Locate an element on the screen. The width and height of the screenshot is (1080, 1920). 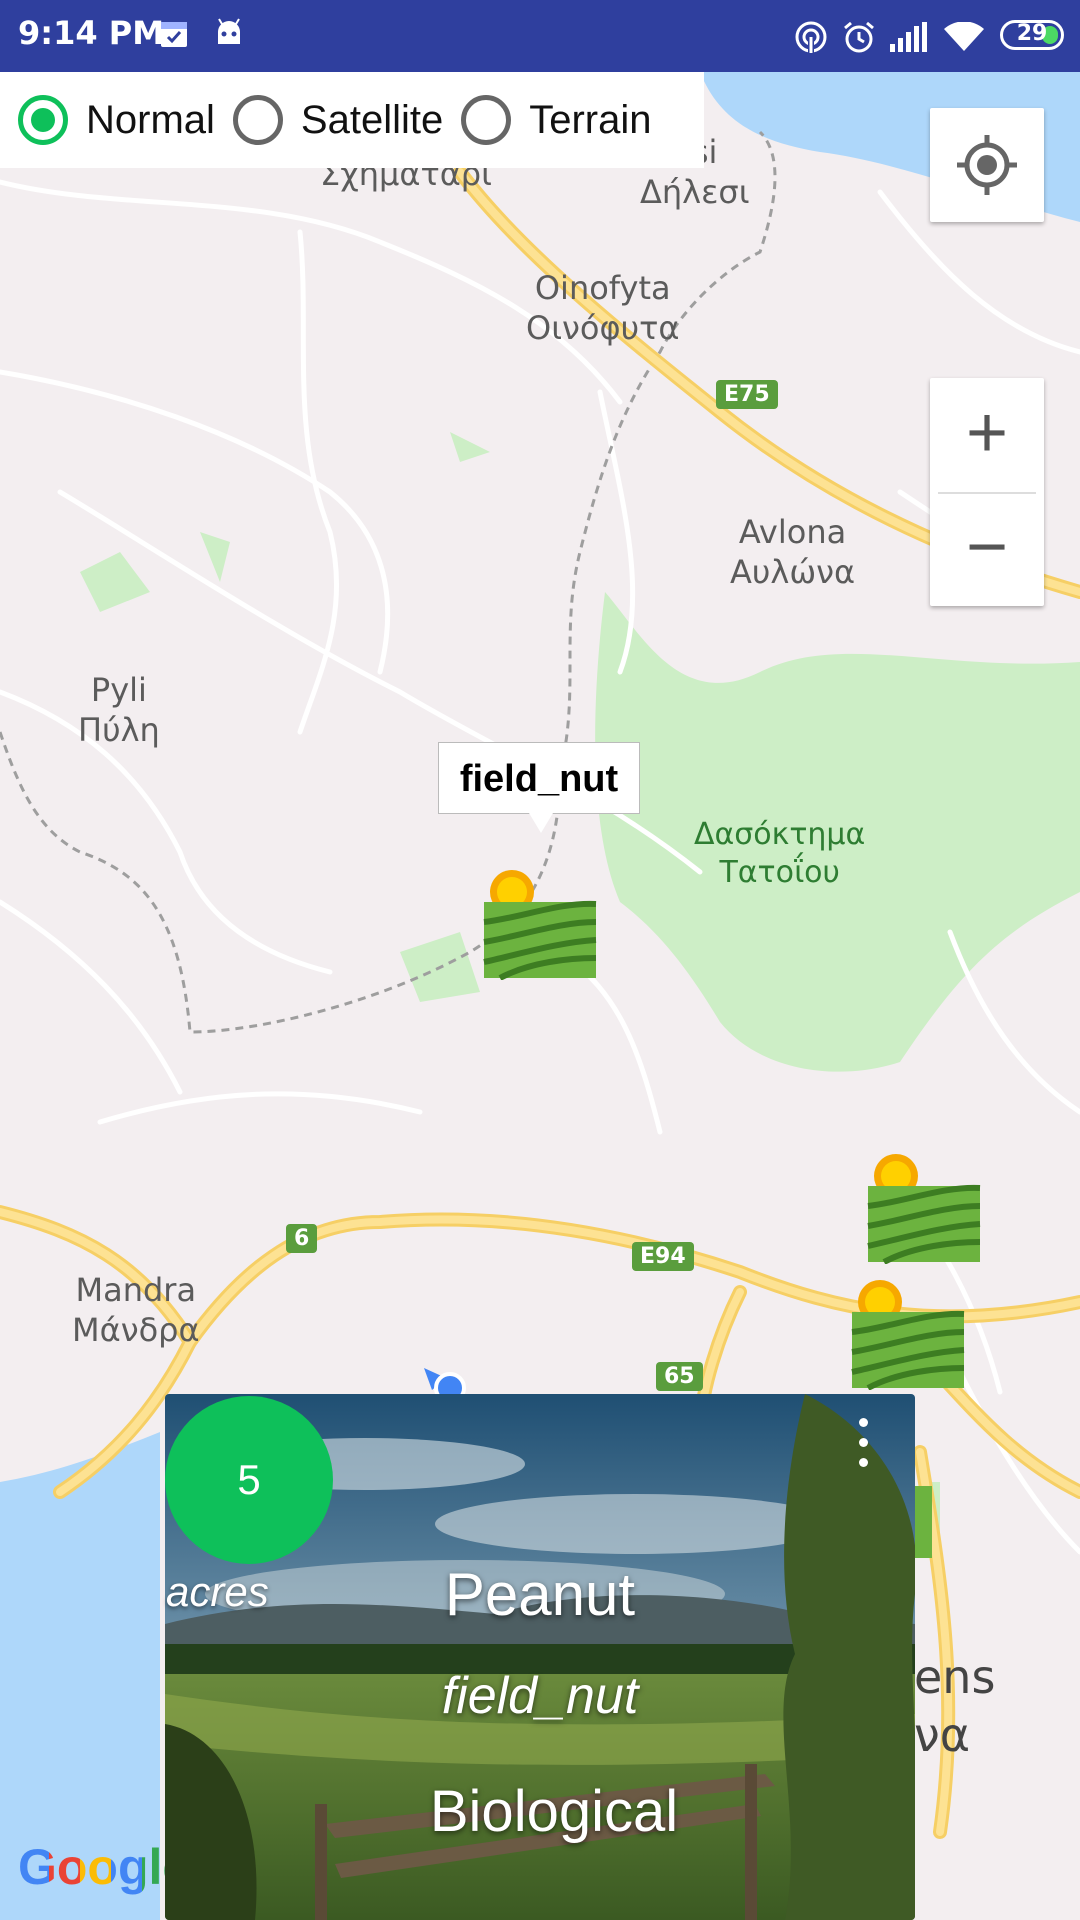
battery-icon: 29 is located at coordinates (1032, 35).